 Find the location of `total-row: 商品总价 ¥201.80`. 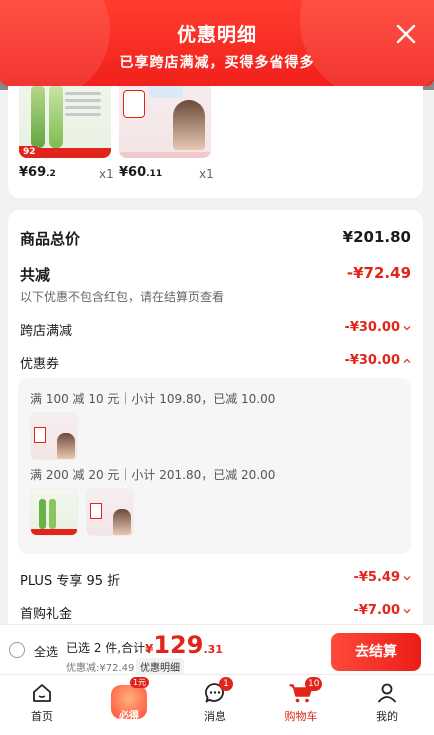

total-row: 商品总价 ¥201.80 is located at coordinates (215, 238).